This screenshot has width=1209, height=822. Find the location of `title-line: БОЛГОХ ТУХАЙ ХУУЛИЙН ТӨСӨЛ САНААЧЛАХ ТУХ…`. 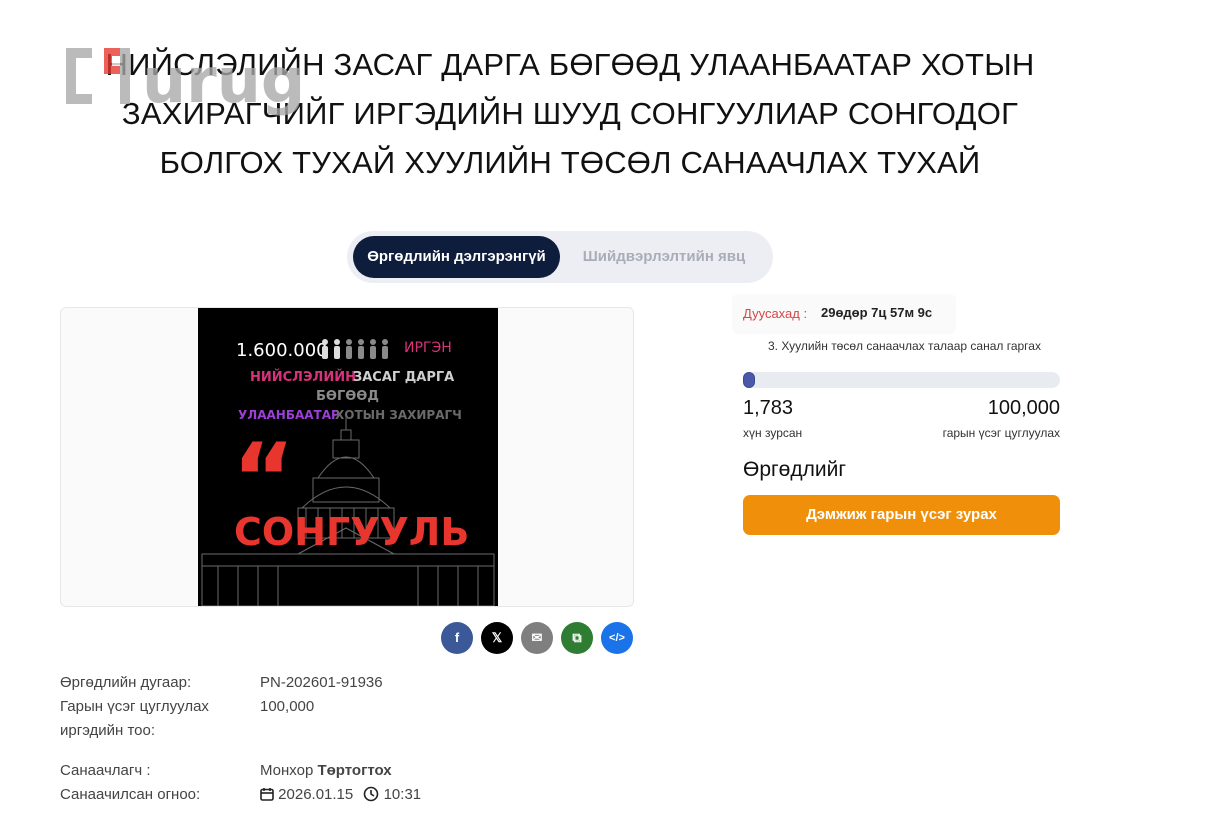

title-line: БОЛГОХ ТУХАЙ ХУУЛИЙН ТӨСӨЛ САНААЧЛАХ ТУХ… is located at coordinates (570, 162).